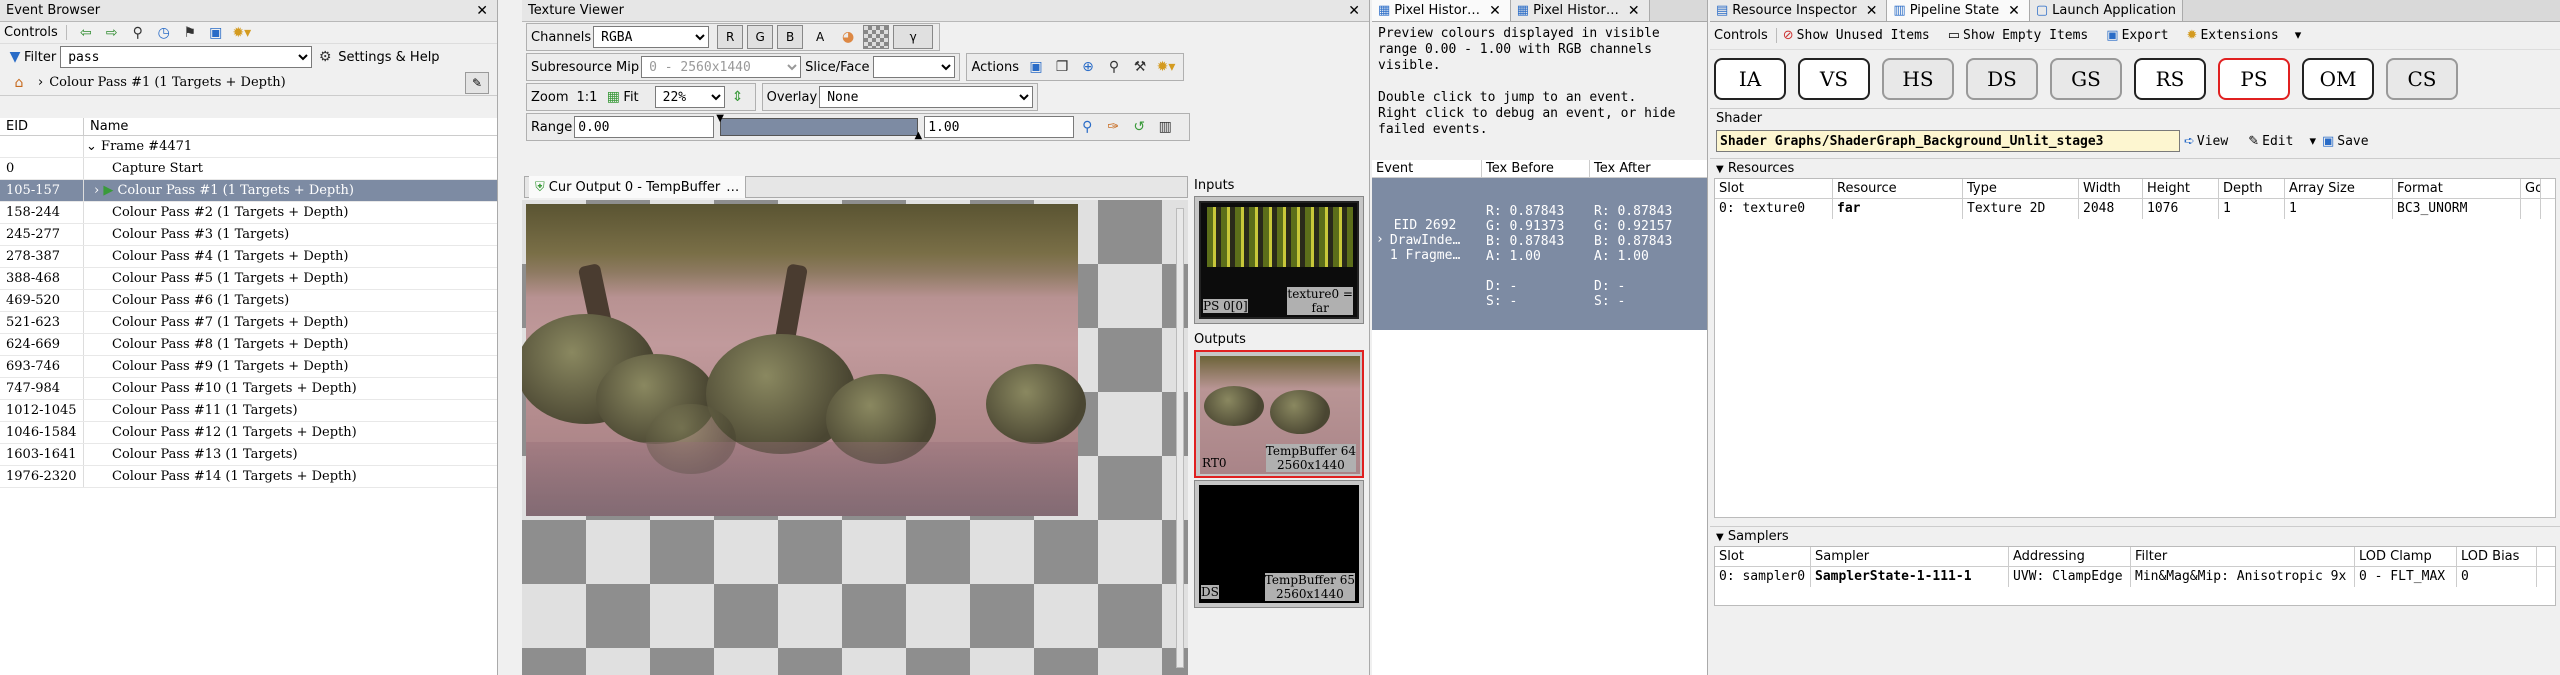 The image size is (2560, 675). I want to click on fit-button: Fit, so click(630, 97).